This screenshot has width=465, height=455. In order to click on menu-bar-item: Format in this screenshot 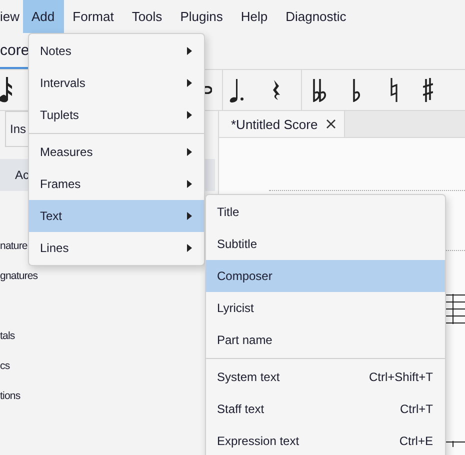, I will do `click(93, 16)`.